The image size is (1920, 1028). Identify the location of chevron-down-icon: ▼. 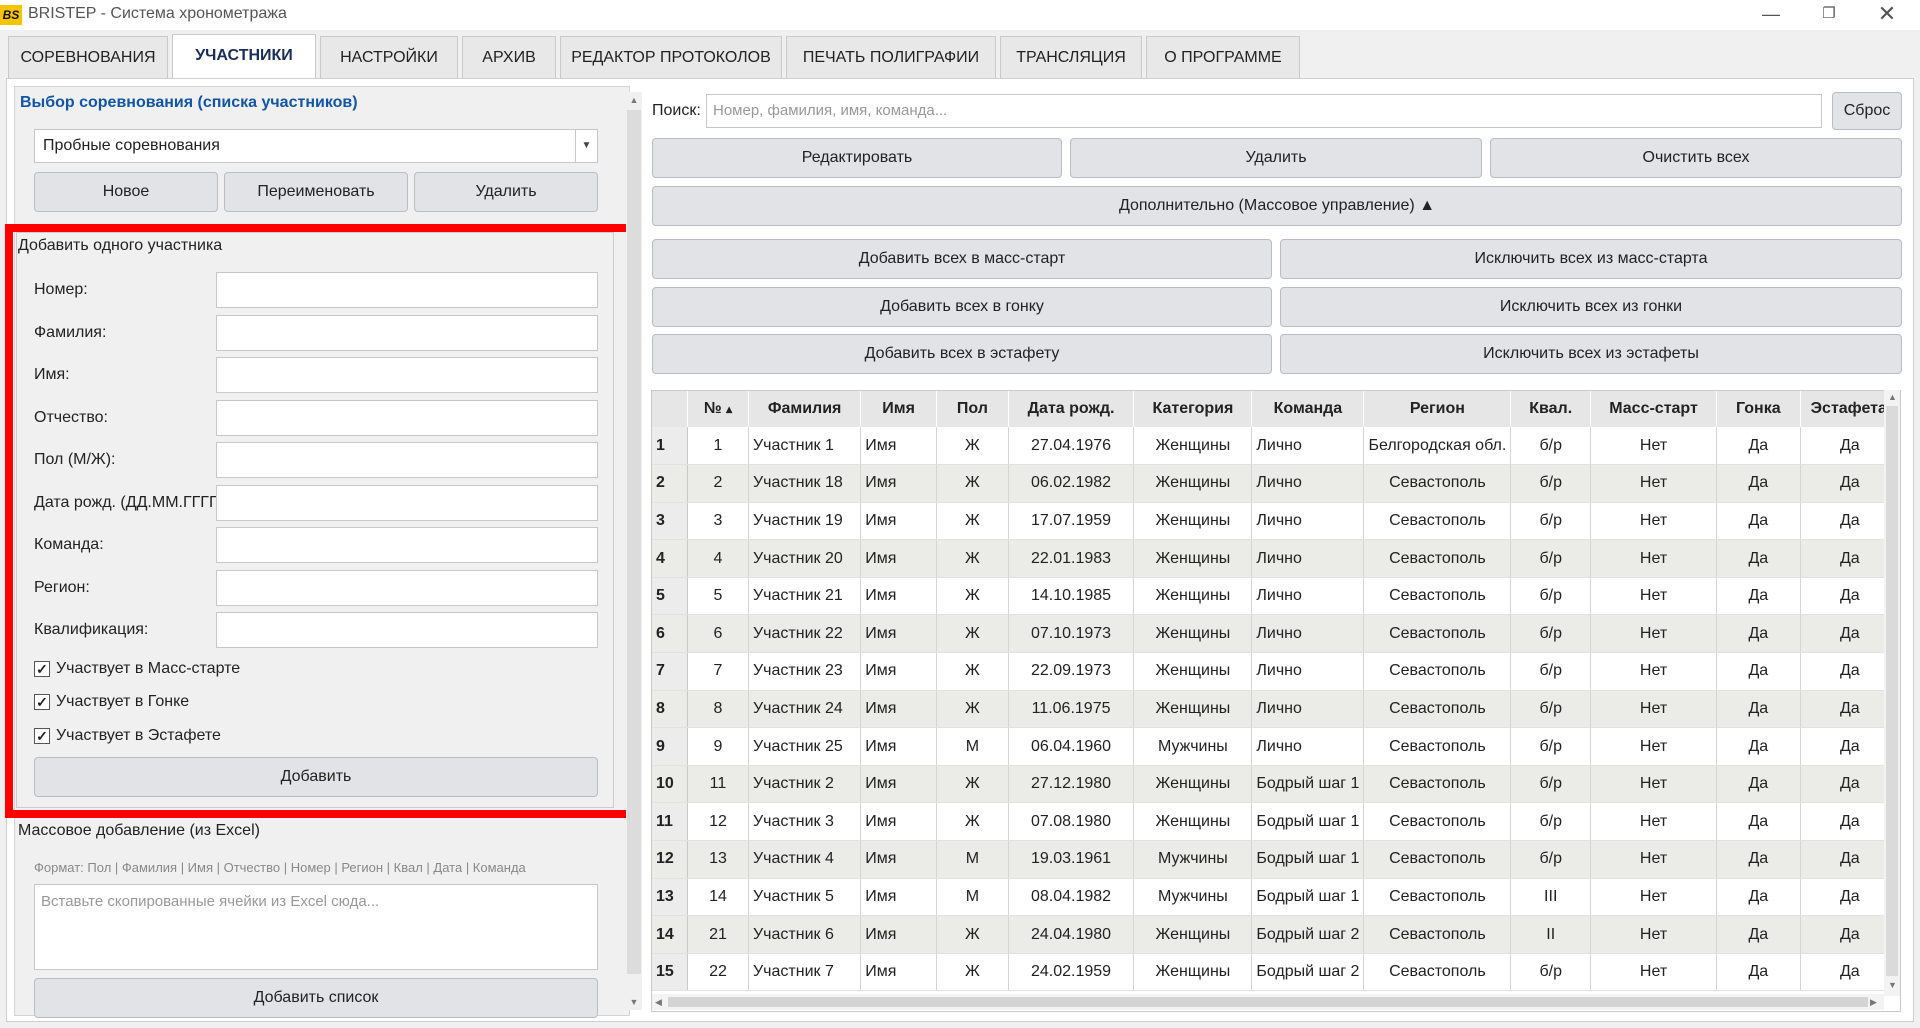
(586, 146).